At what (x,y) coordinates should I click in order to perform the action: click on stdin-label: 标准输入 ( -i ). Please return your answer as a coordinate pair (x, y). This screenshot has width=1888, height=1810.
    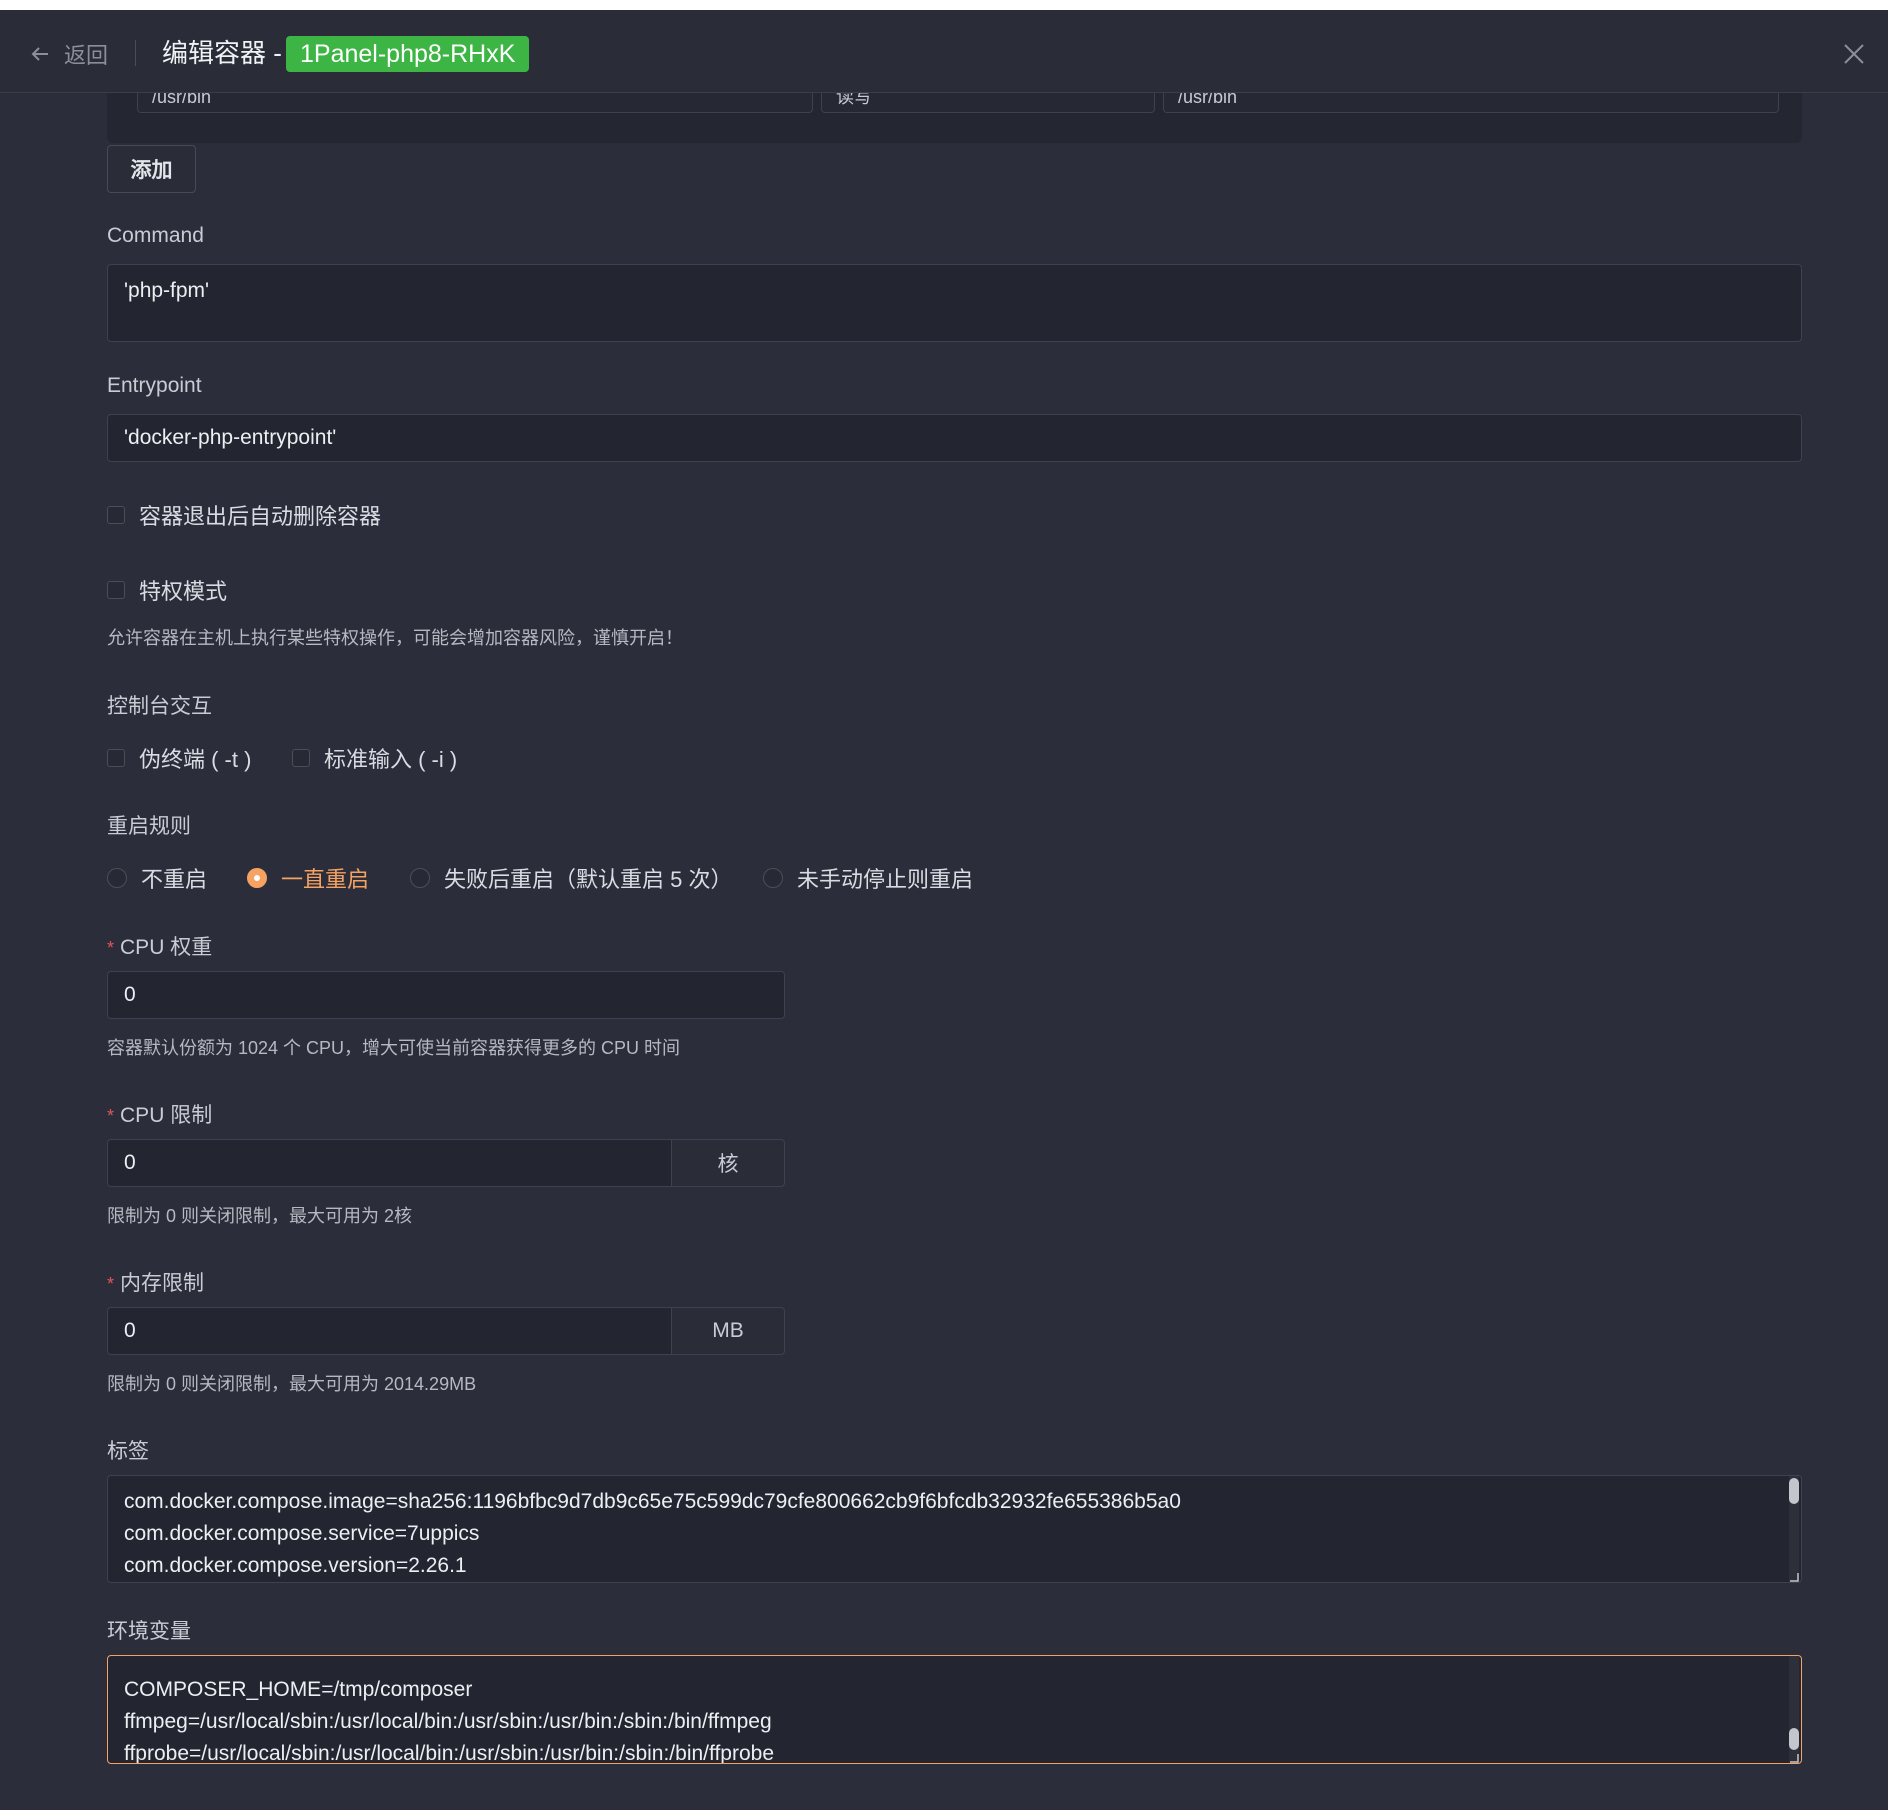
    Looking at the image, I should click on (391, 759).